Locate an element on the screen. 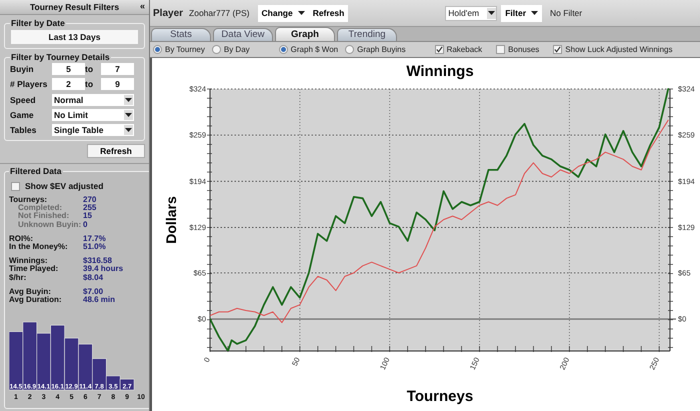 This screenshot has width=700, height=411. stat-value: 48.6 min is located at coordinates (99, 300).